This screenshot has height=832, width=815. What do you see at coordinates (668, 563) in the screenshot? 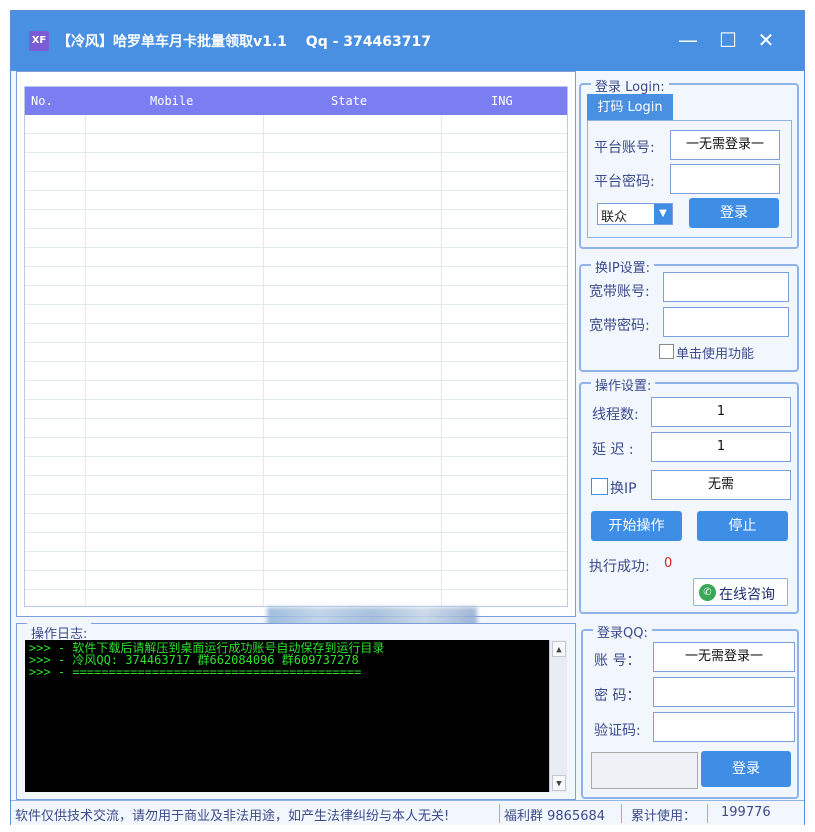
I see `success-count: 0` at bounding box center [668, 563].